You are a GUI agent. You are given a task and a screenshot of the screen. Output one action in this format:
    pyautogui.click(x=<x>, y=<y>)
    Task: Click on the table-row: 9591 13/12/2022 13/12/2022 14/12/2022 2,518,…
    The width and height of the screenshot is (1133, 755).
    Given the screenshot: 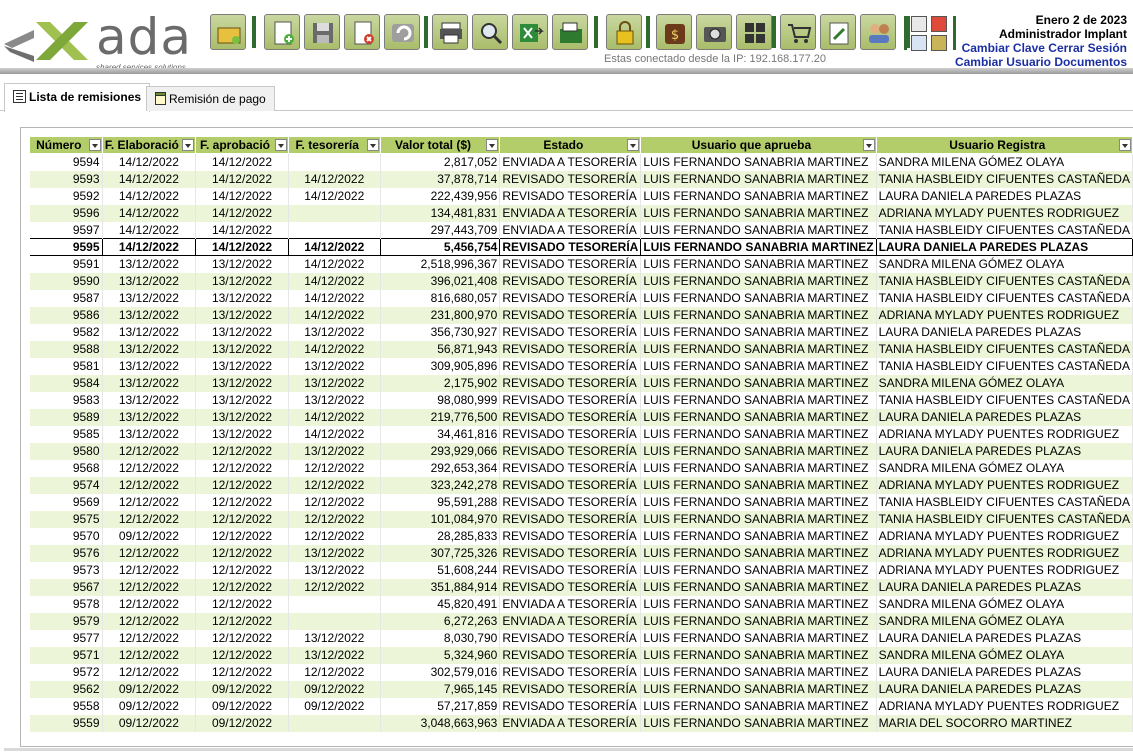 What is the action you would take?
    pyautogui.click(x=581, y=264)
    